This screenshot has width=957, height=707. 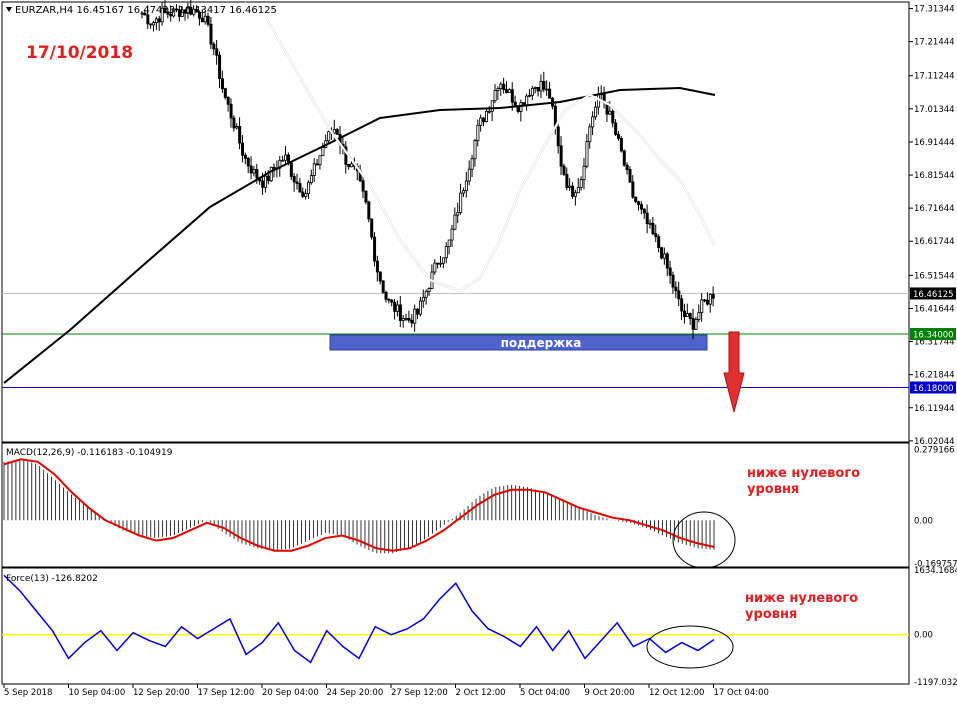 I want to click on price-tick-label: 17.21444, so click(x=934, y=43).